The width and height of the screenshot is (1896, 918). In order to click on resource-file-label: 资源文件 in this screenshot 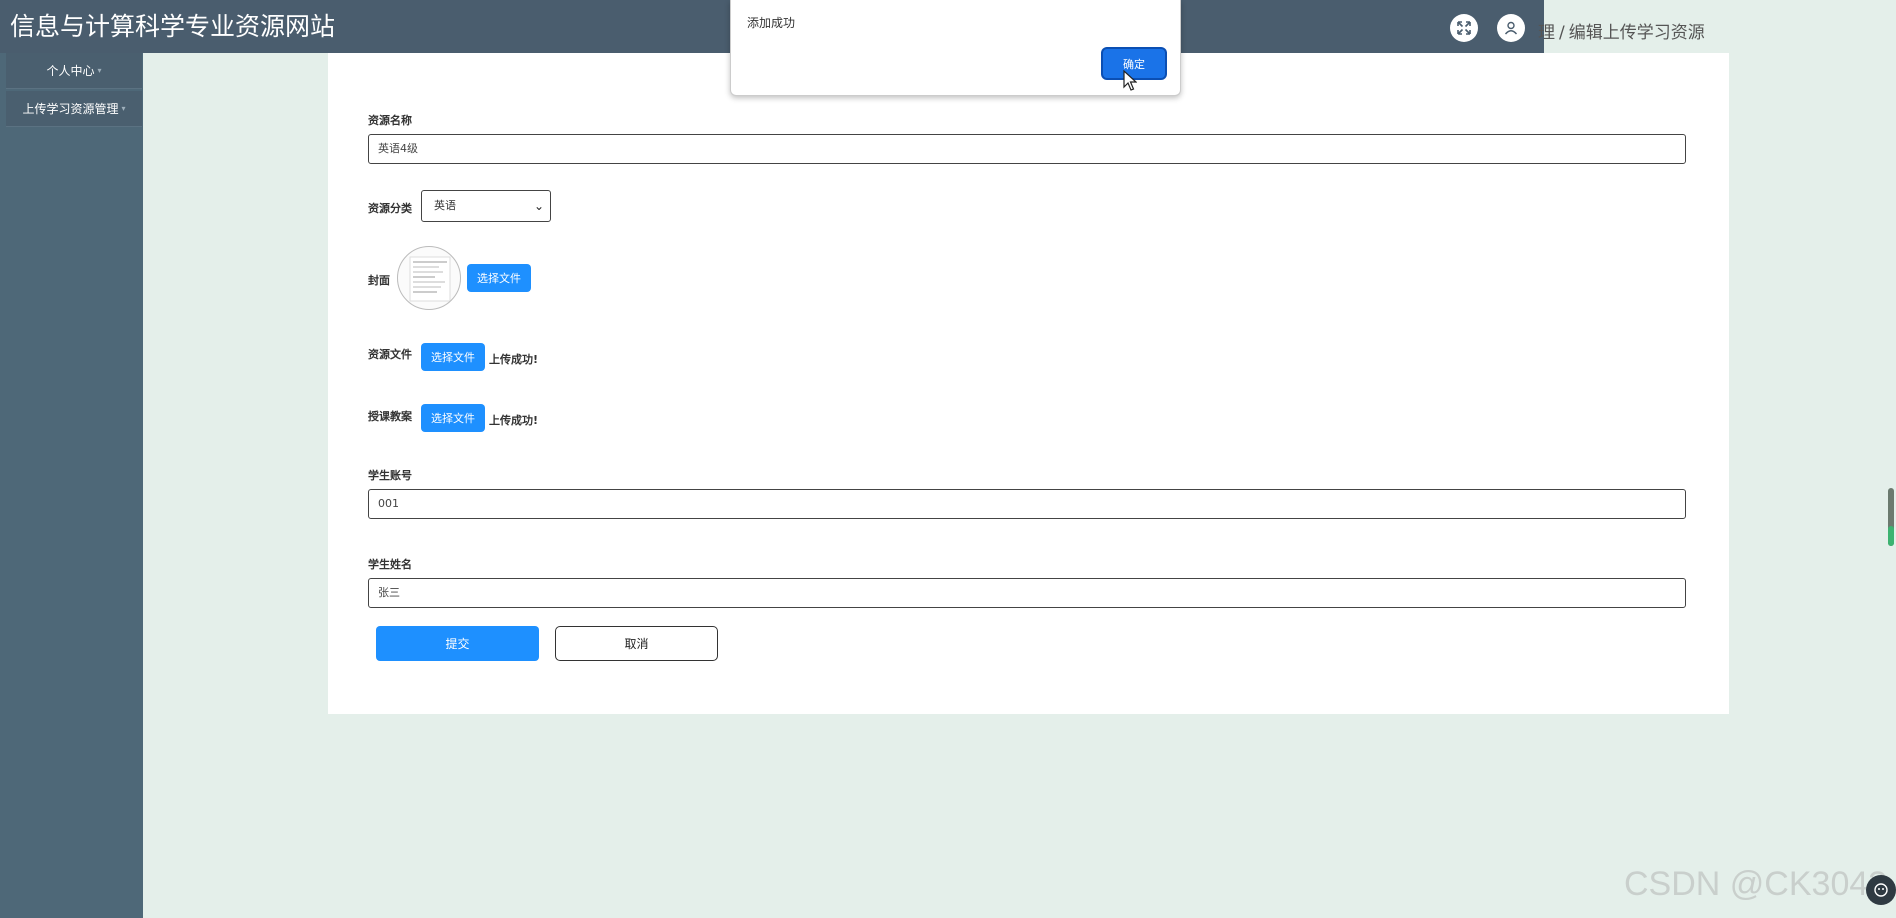, I will do `click(390, 354)`.